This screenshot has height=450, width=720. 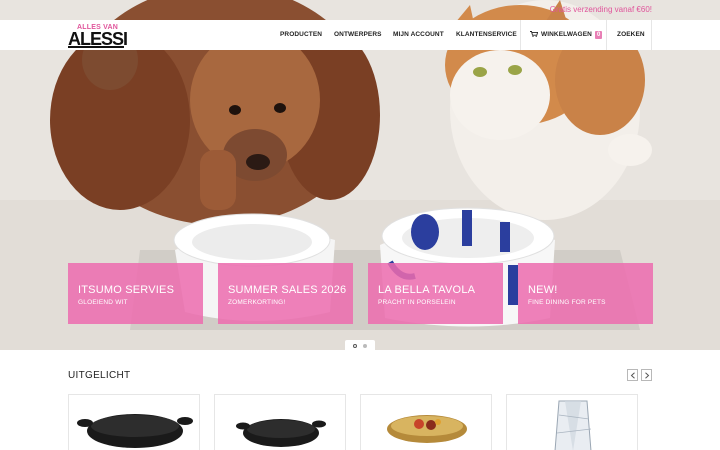 What do you see at coordinates (486, 35) in the screenshot?
I see `nav-item-klantenservice: KLANTENSERVICE` at bounding box center [486, 35].